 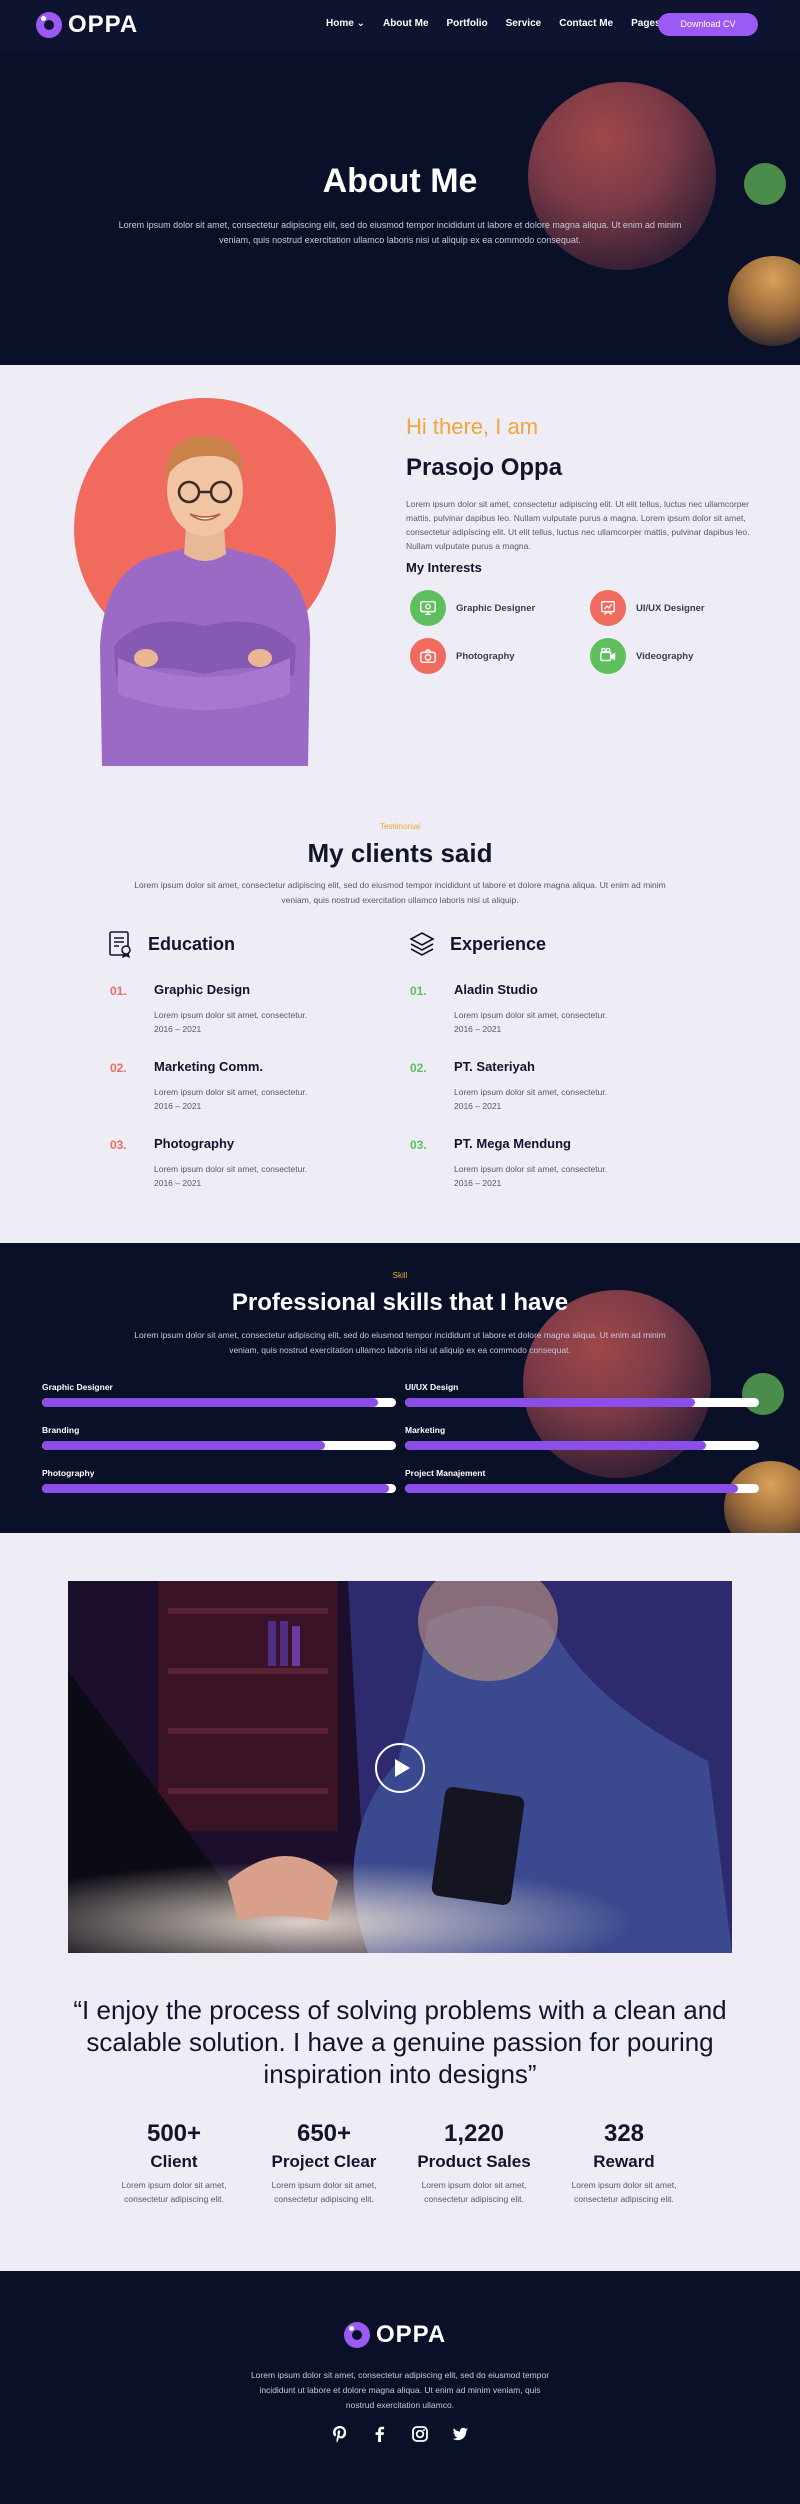 I want to click on interest-uiux-designer: UI/UX Designer, so click(x=647, y=608).